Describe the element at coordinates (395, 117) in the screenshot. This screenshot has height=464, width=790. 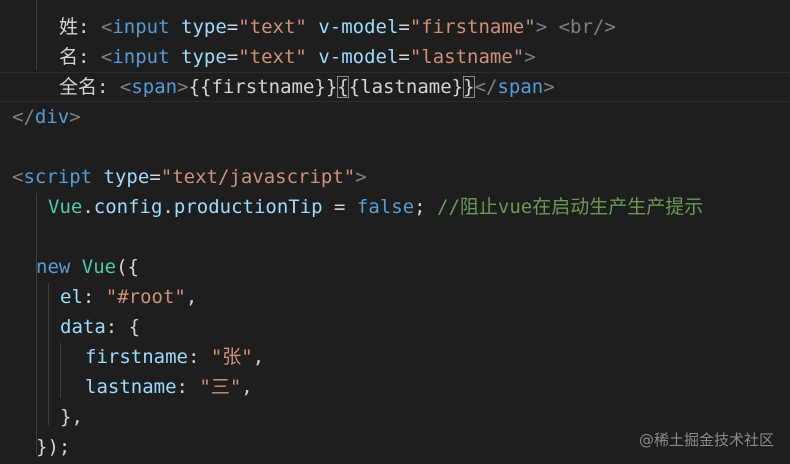
I see `code-line-4: </div>` at that location.